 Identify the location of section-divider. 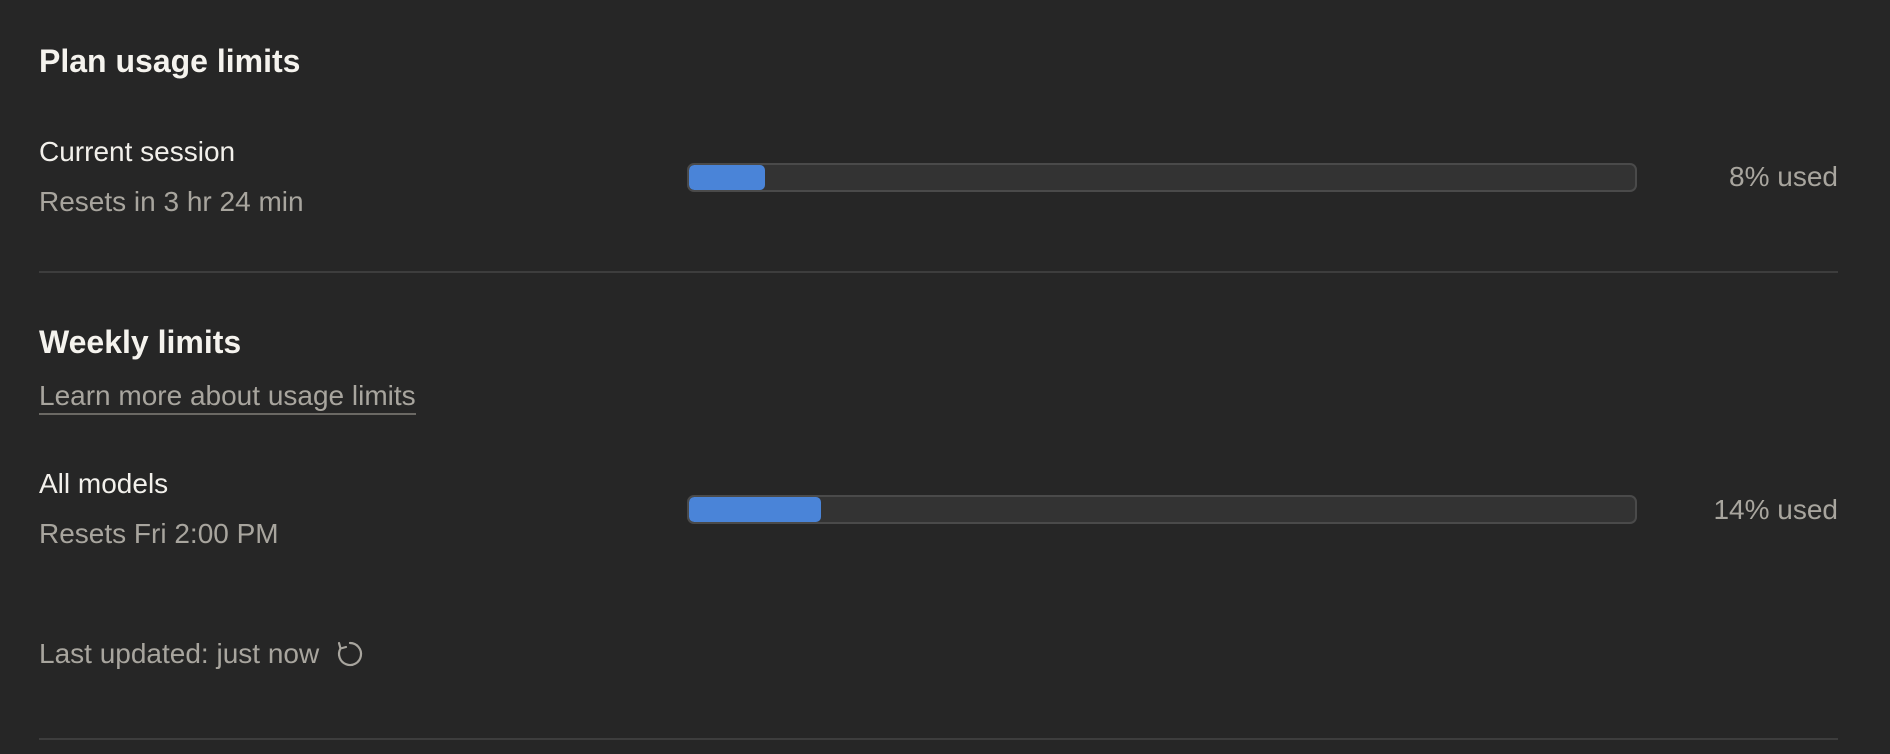
(938, 272).